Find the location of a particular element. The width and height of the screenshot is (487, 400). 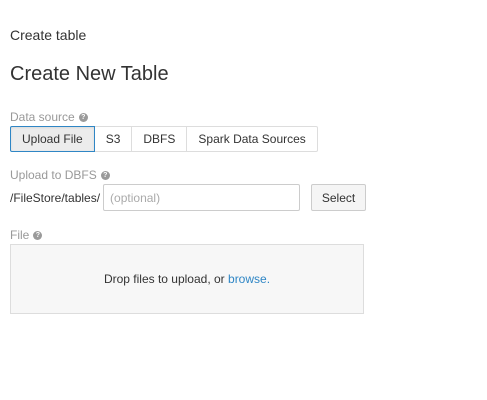

page-title: Create New Table is located at coordinates (89, 74).